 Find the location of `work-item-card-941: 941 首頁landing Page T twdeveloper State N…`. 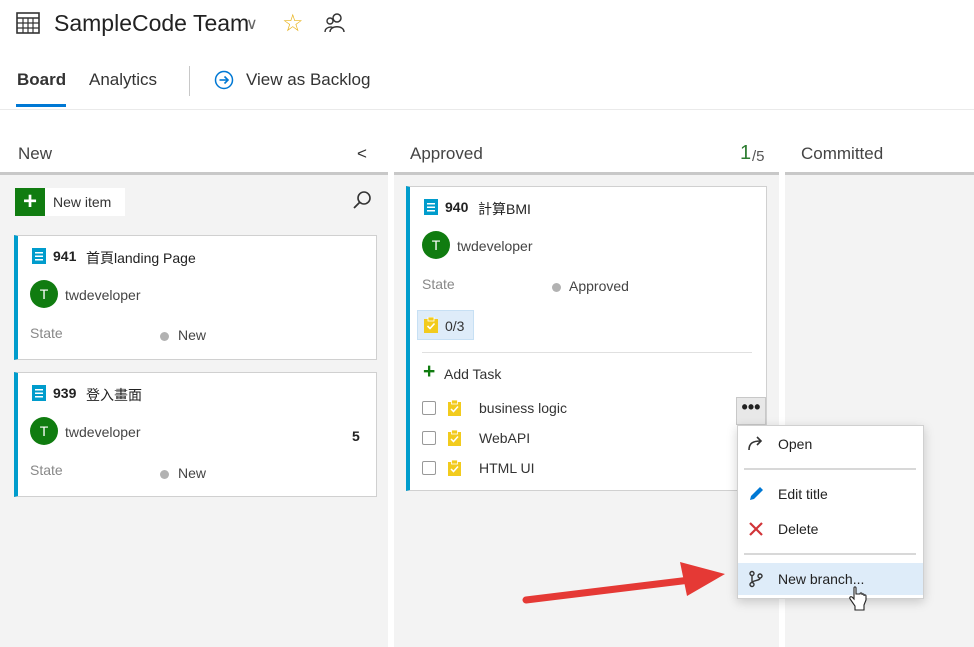

work-item-card-941: 941 首頁landing Page T twdeveloper State N… is located at coordinates (195, 297).